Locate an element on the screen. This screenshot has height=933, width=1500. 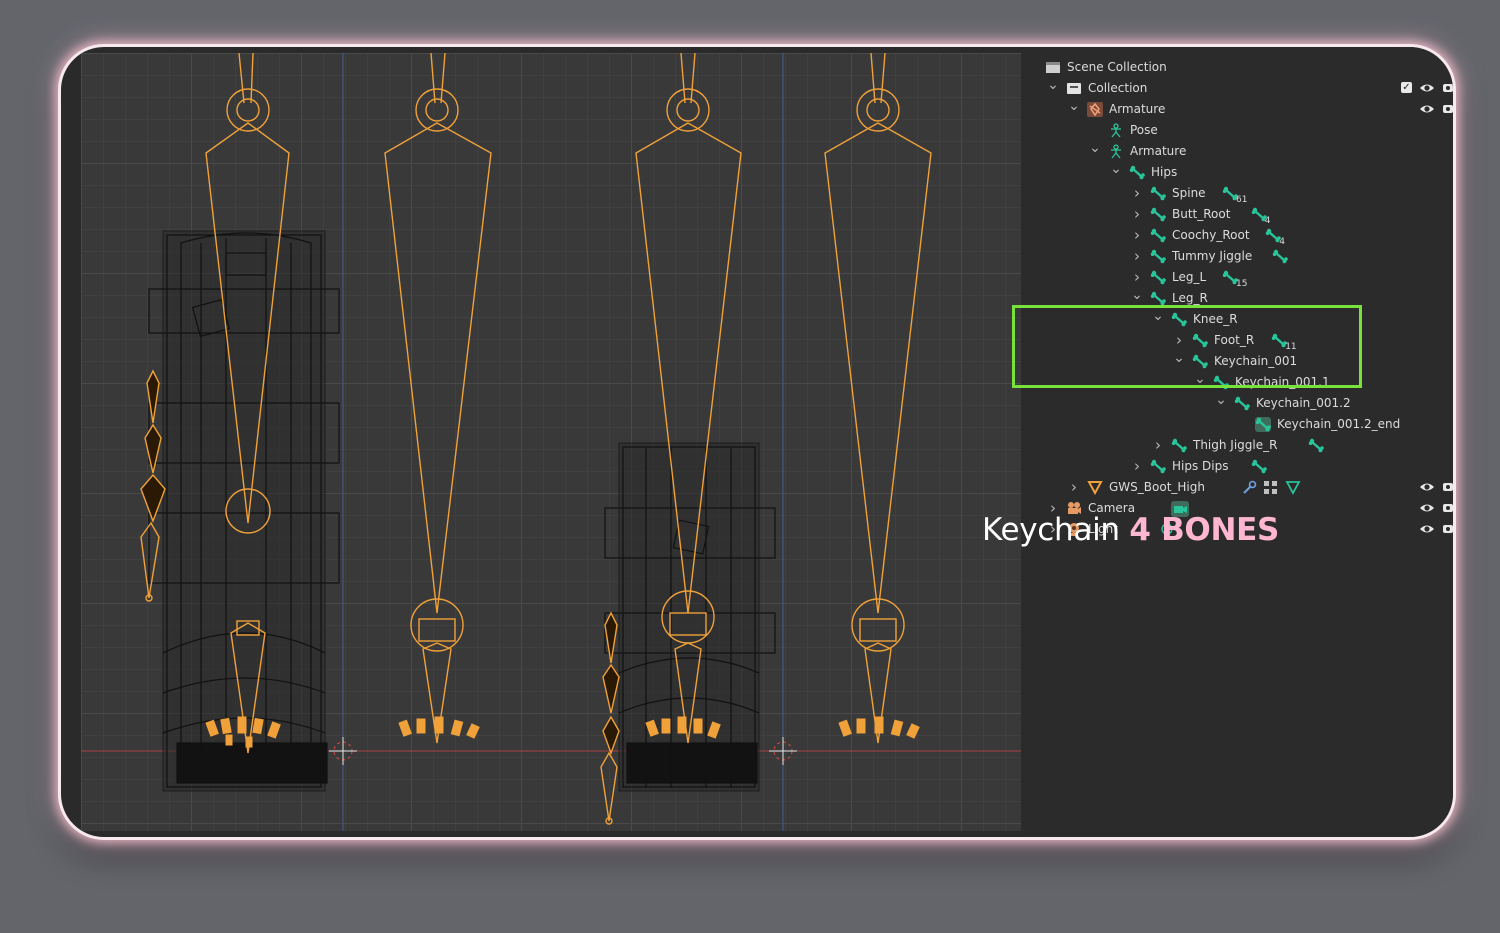
outliner-row: ⌄ Keychain_001.1 is located at coordinates (1237, 381).